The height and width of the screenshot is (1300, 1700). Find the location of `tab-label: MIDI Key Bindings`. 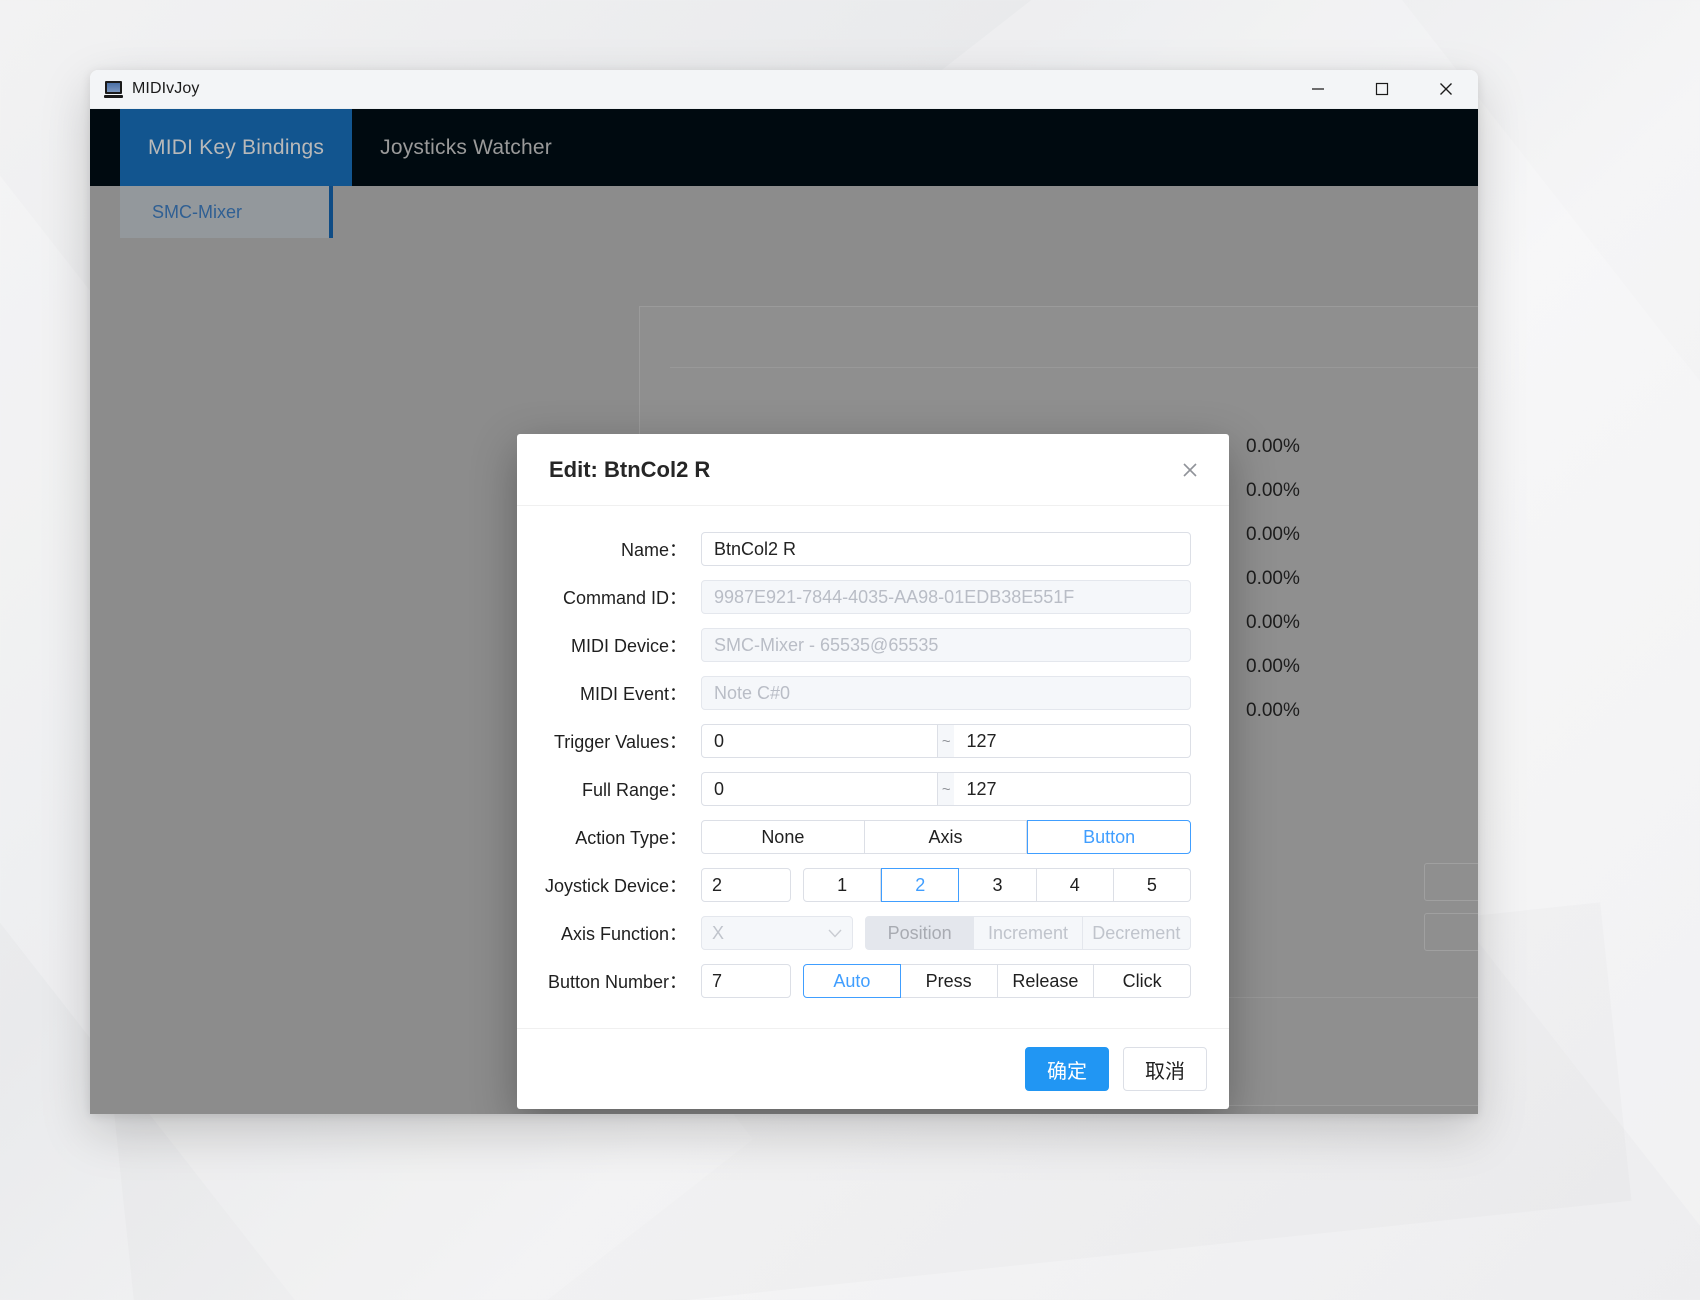

tab-label: MIDI Key Bindings is located at coordinates (236, 147).